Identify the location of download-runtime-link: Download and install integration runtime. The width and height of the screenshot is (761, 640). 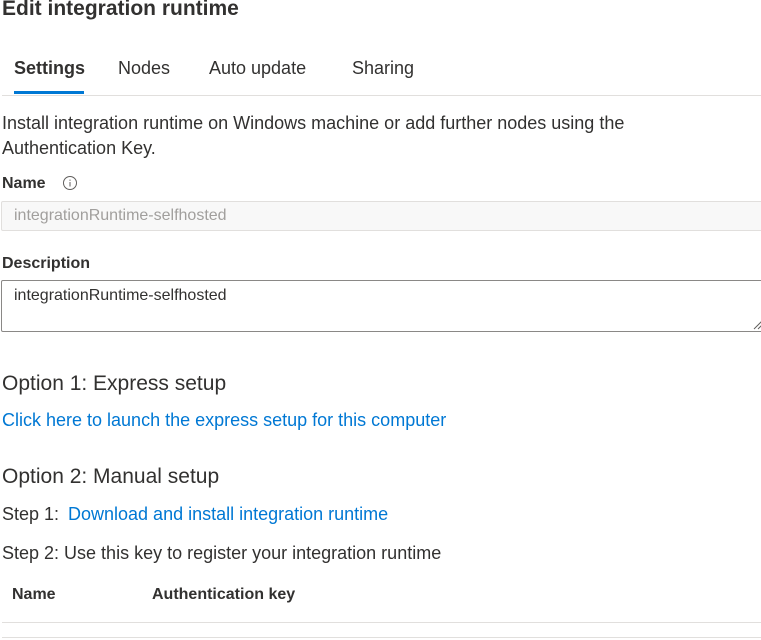
(228, 514).